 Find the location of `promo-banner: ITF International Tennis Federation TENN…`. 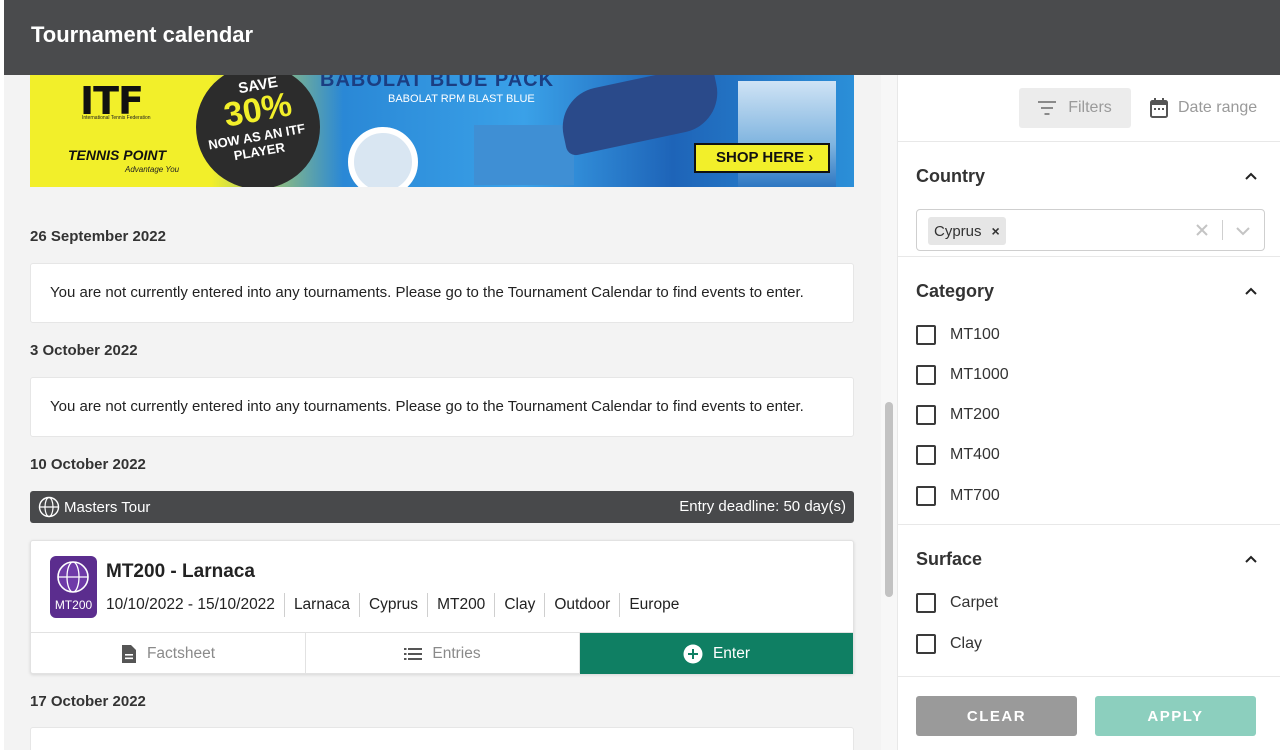

promo-banner: ITF International Tennis Federation TENN… is located at coordinates (442, 131).